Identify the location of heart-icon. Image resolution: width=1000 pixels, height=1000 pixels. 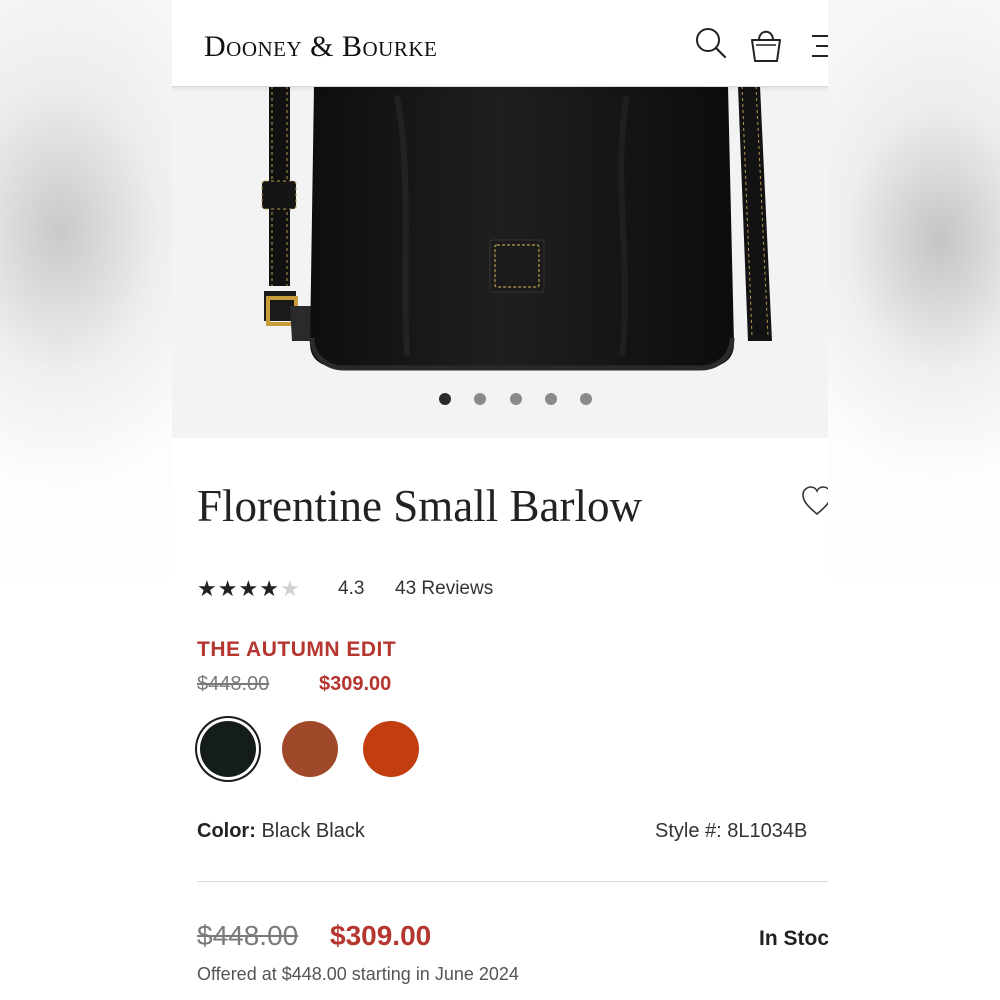
(815, 502).